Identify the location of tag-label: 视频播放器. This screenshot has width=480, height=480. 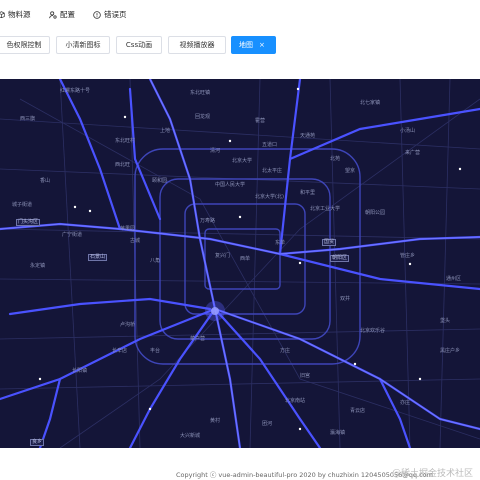
(197, 45).